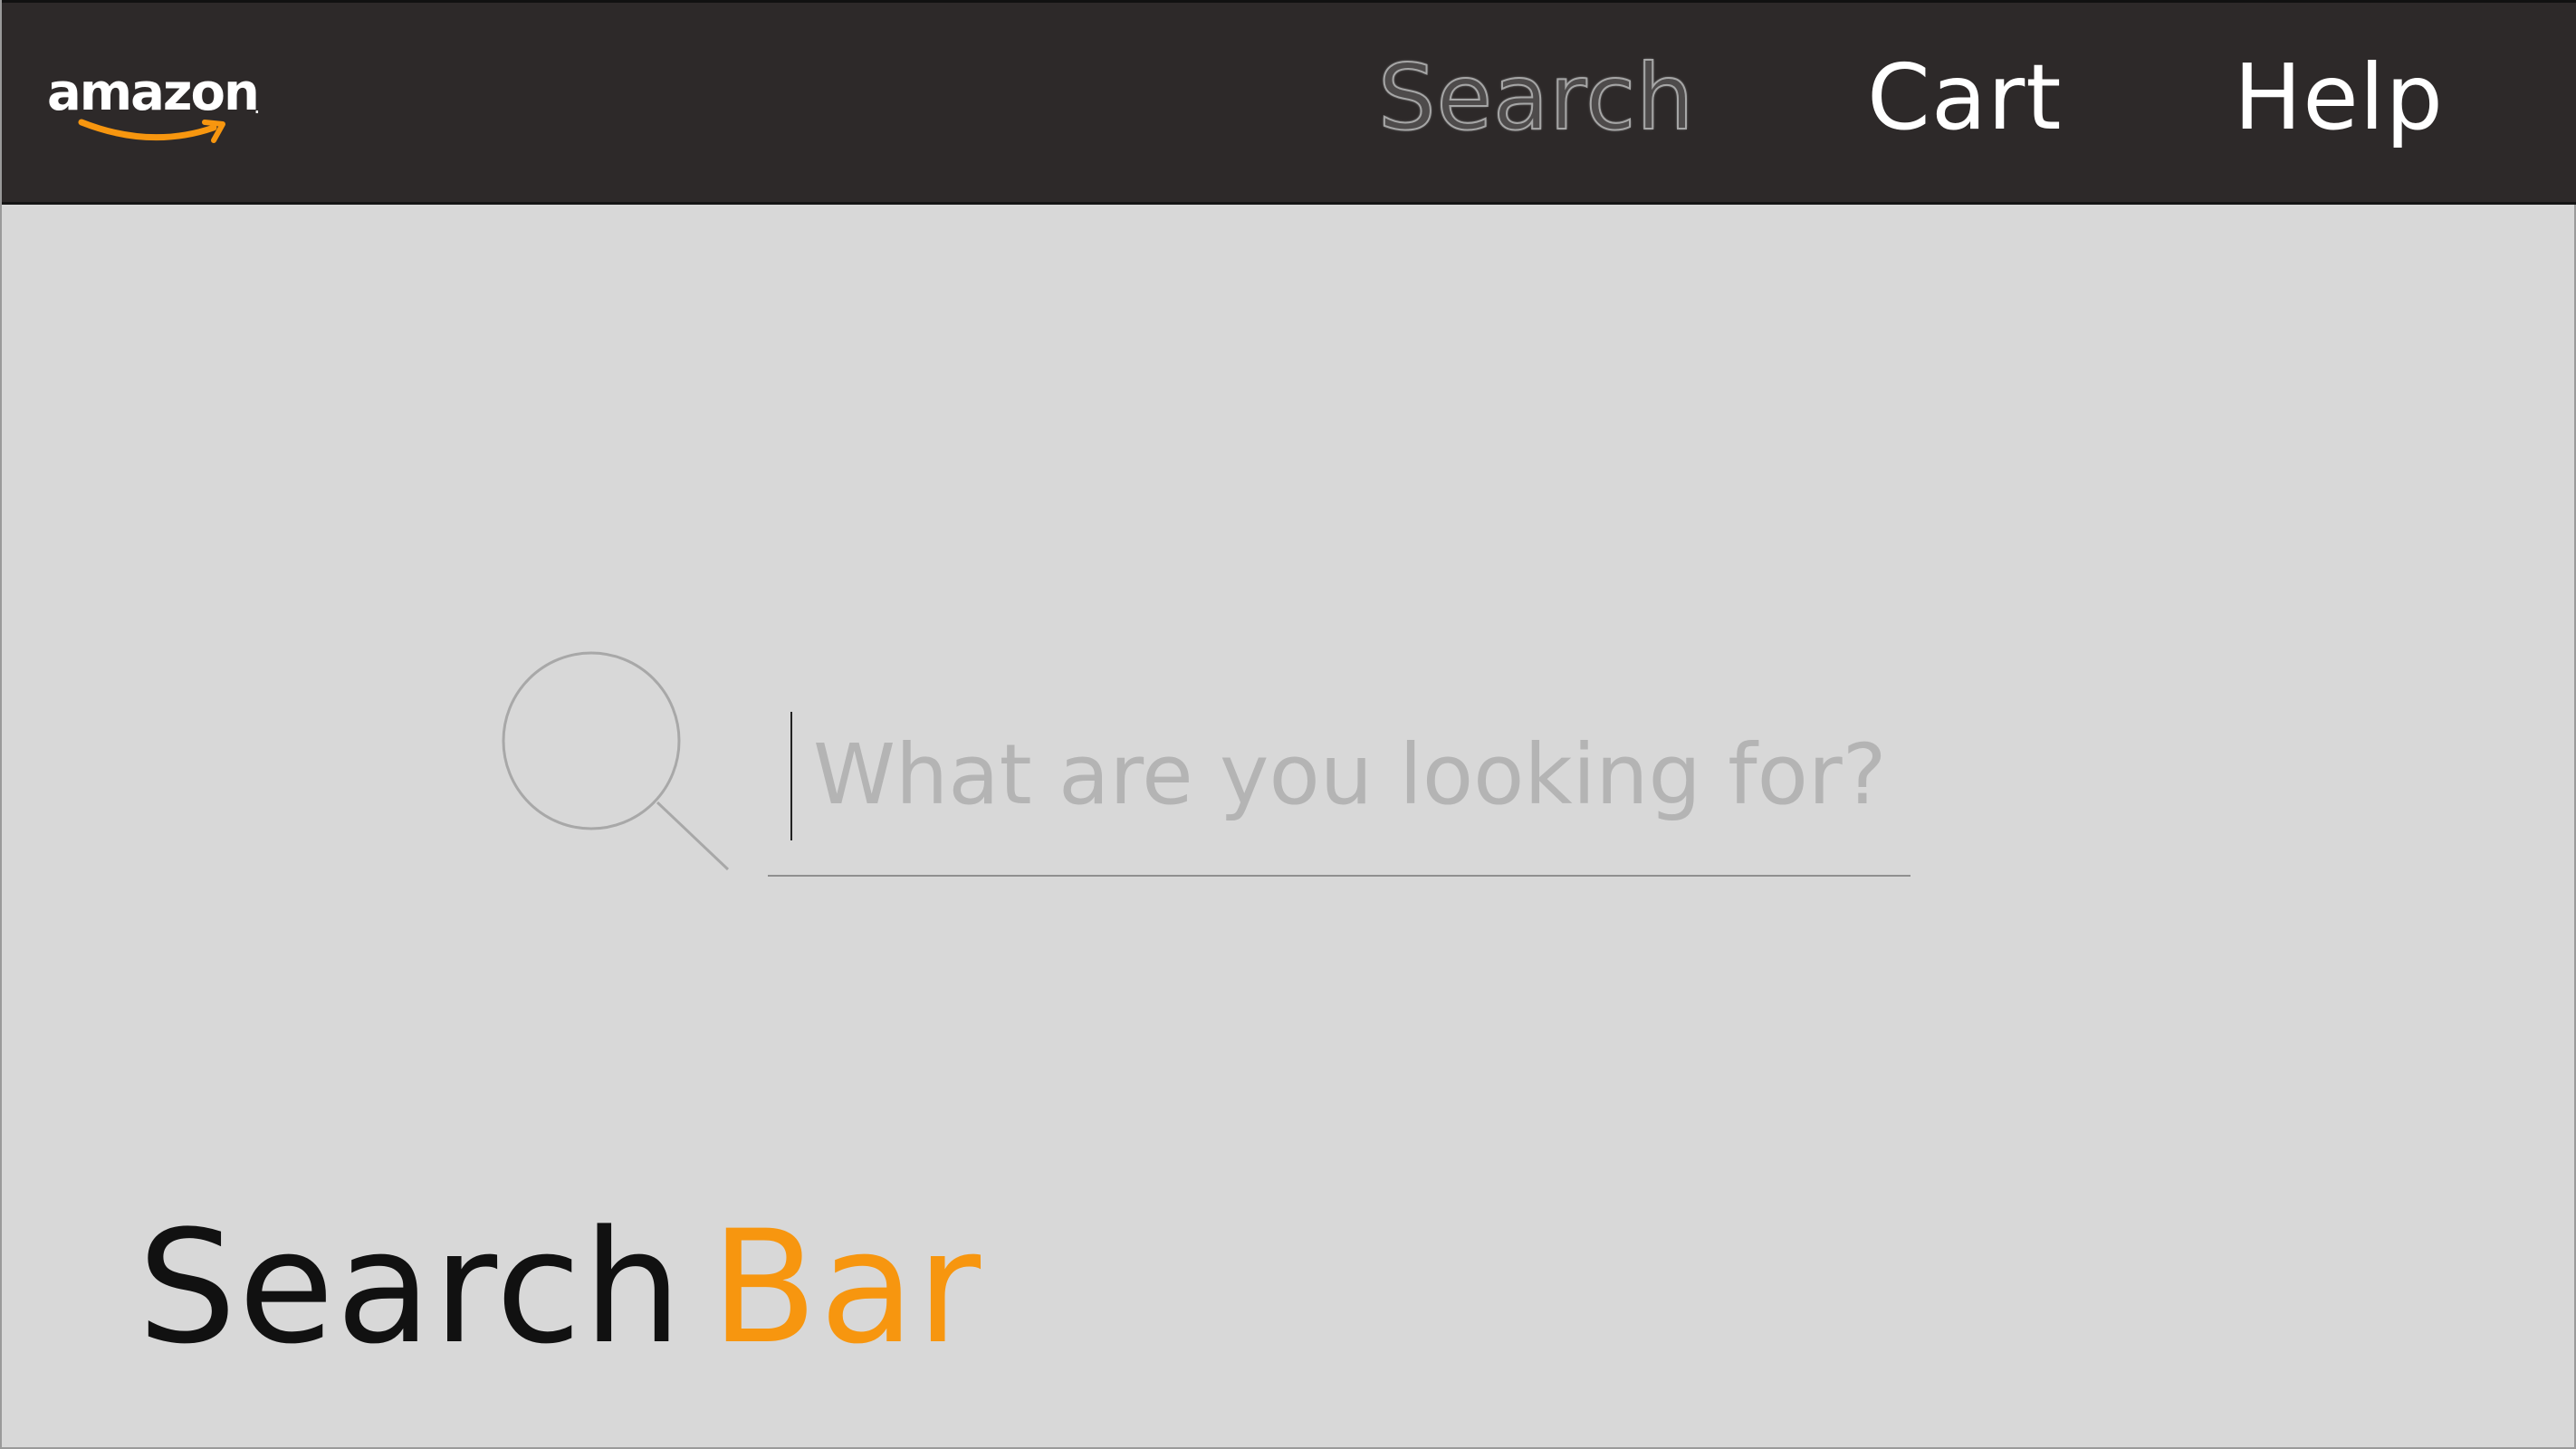  I want to click on search-icon, so click(615, 764).